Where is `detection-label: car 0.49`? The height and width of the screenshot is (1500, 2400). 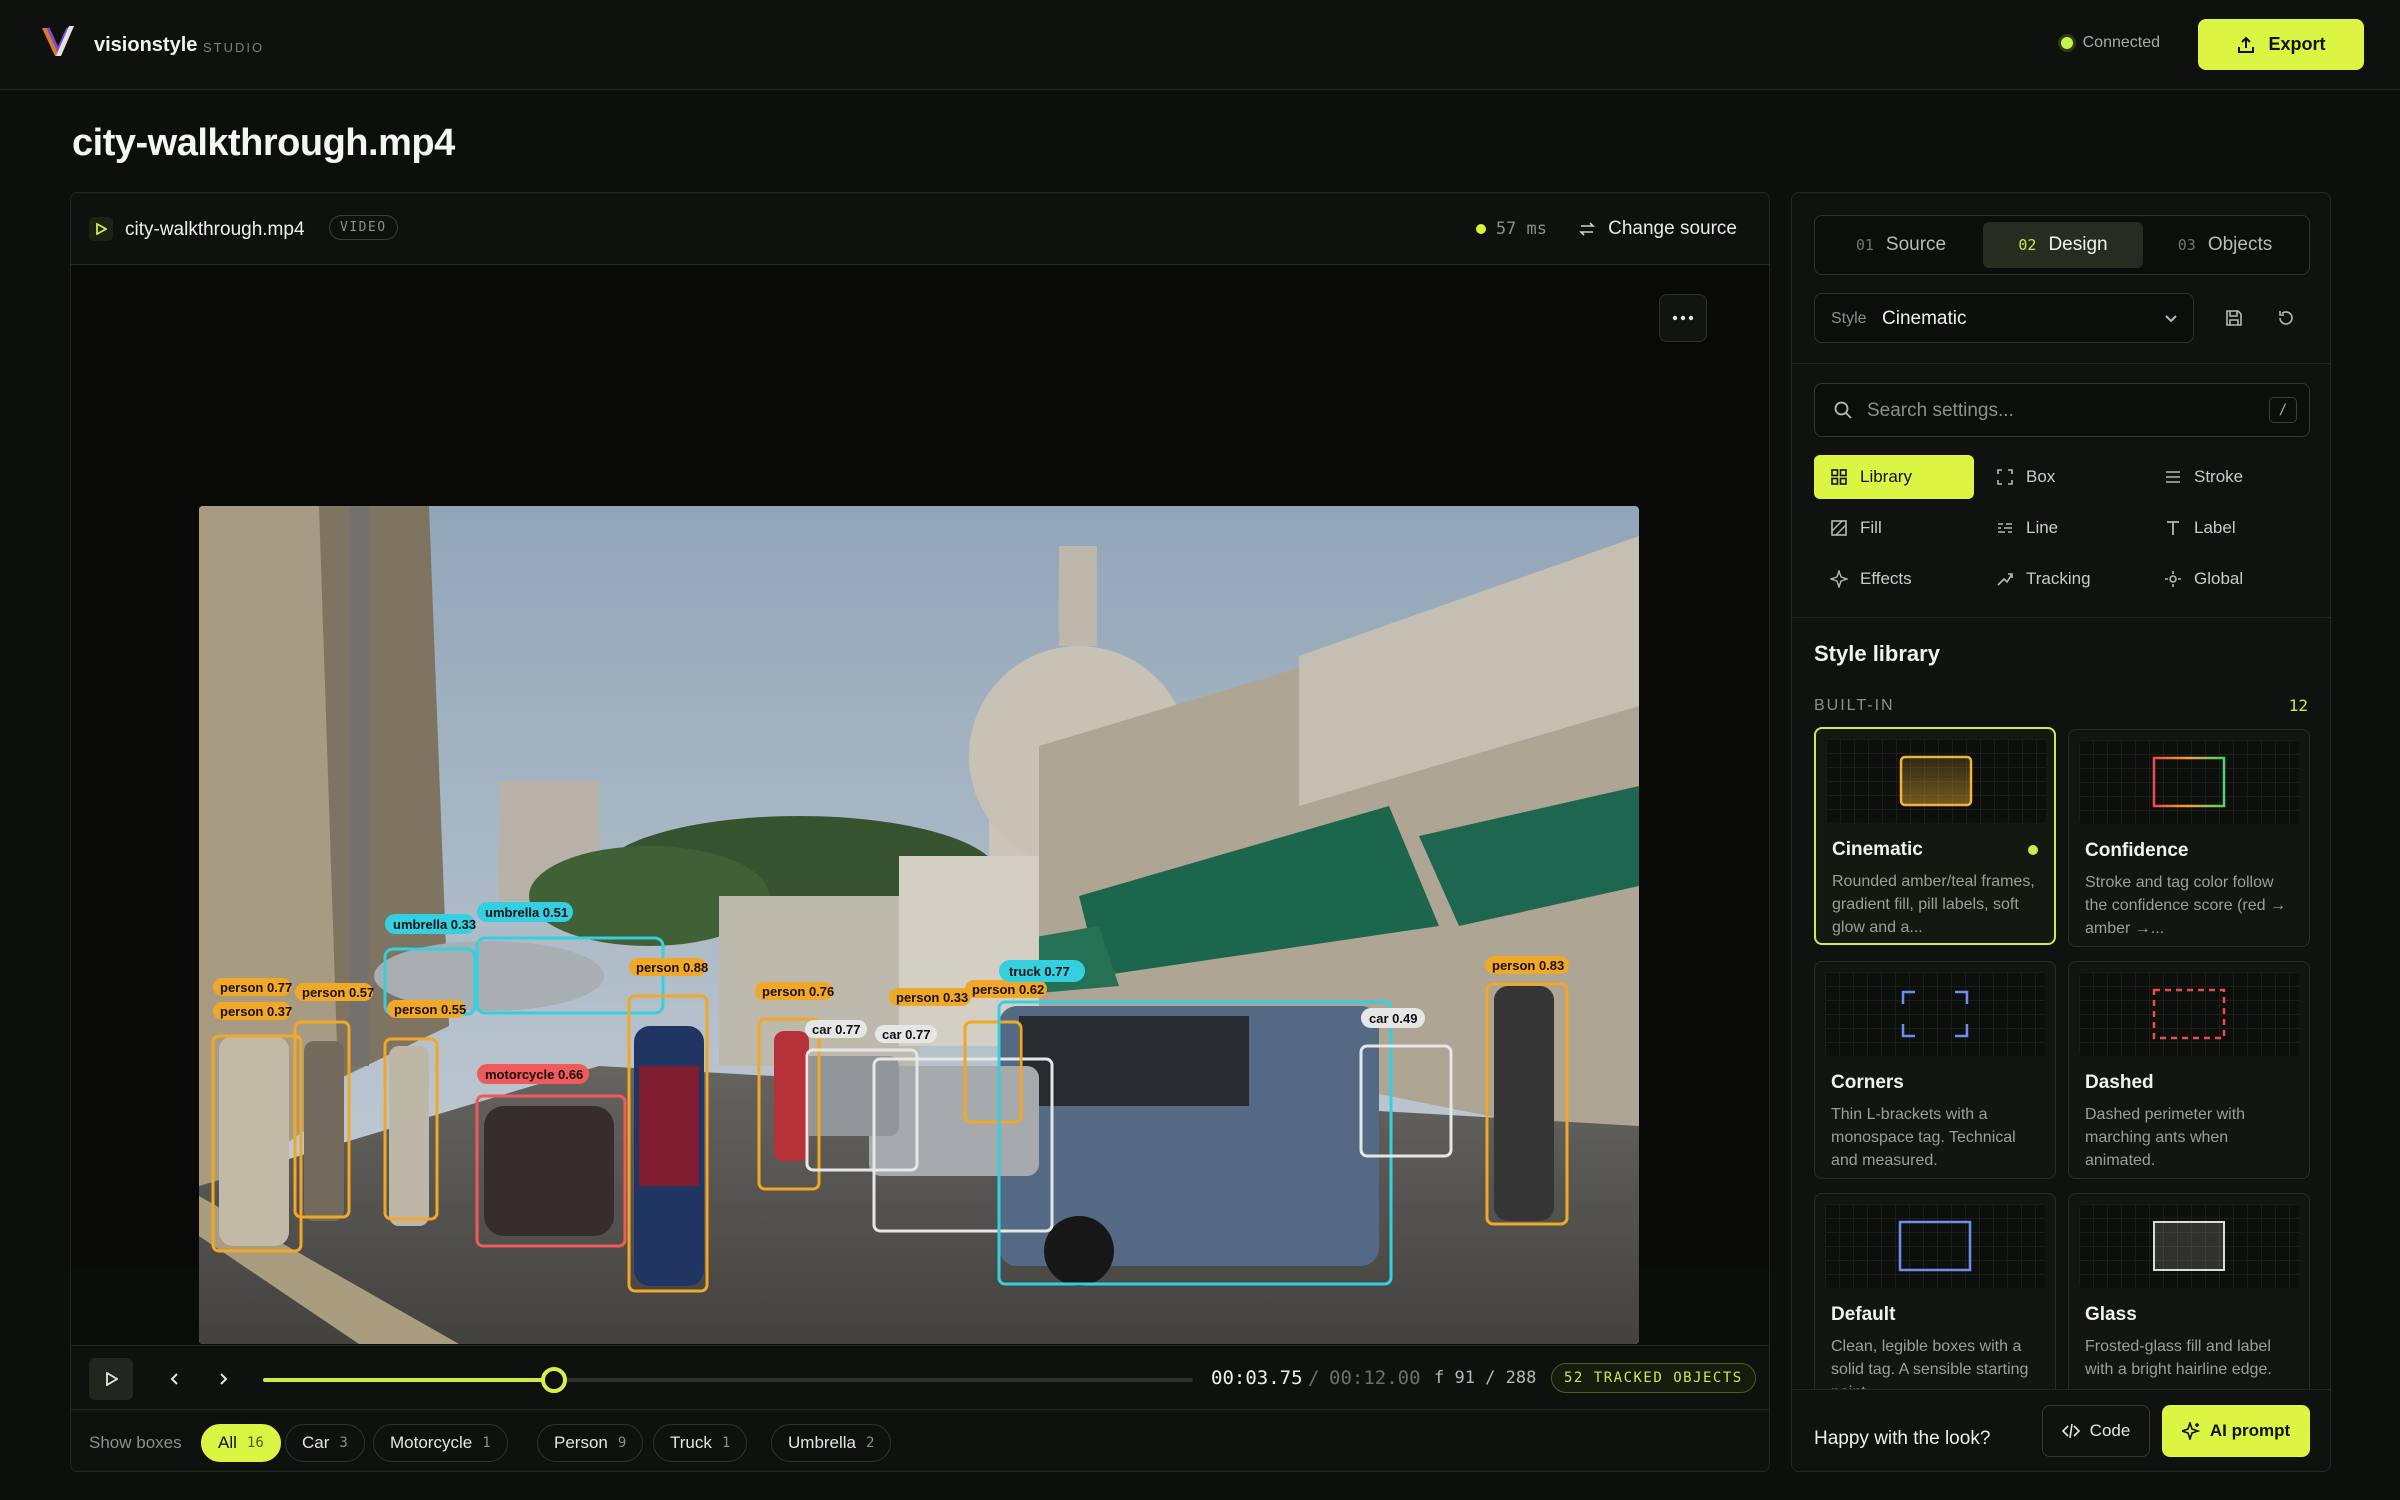
detection-label: car 0.49 is located at coordinates (1393, 1018).